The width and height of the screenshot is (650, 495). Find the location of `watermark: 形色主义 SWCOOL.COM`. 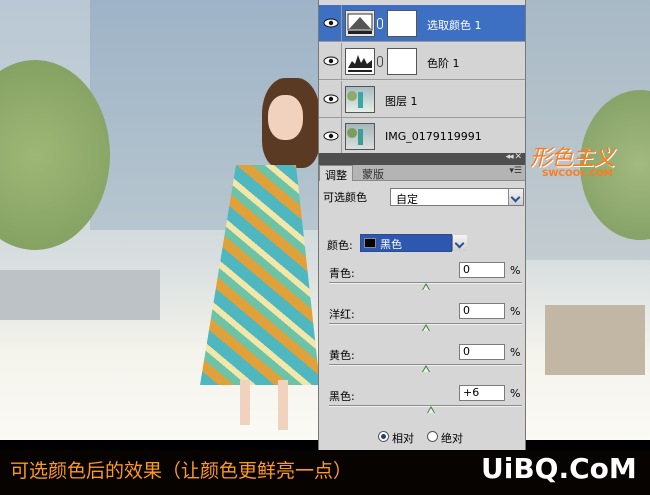

watermark: 形色主义 SWCOOL.COM is located at coordinates (590, 159).